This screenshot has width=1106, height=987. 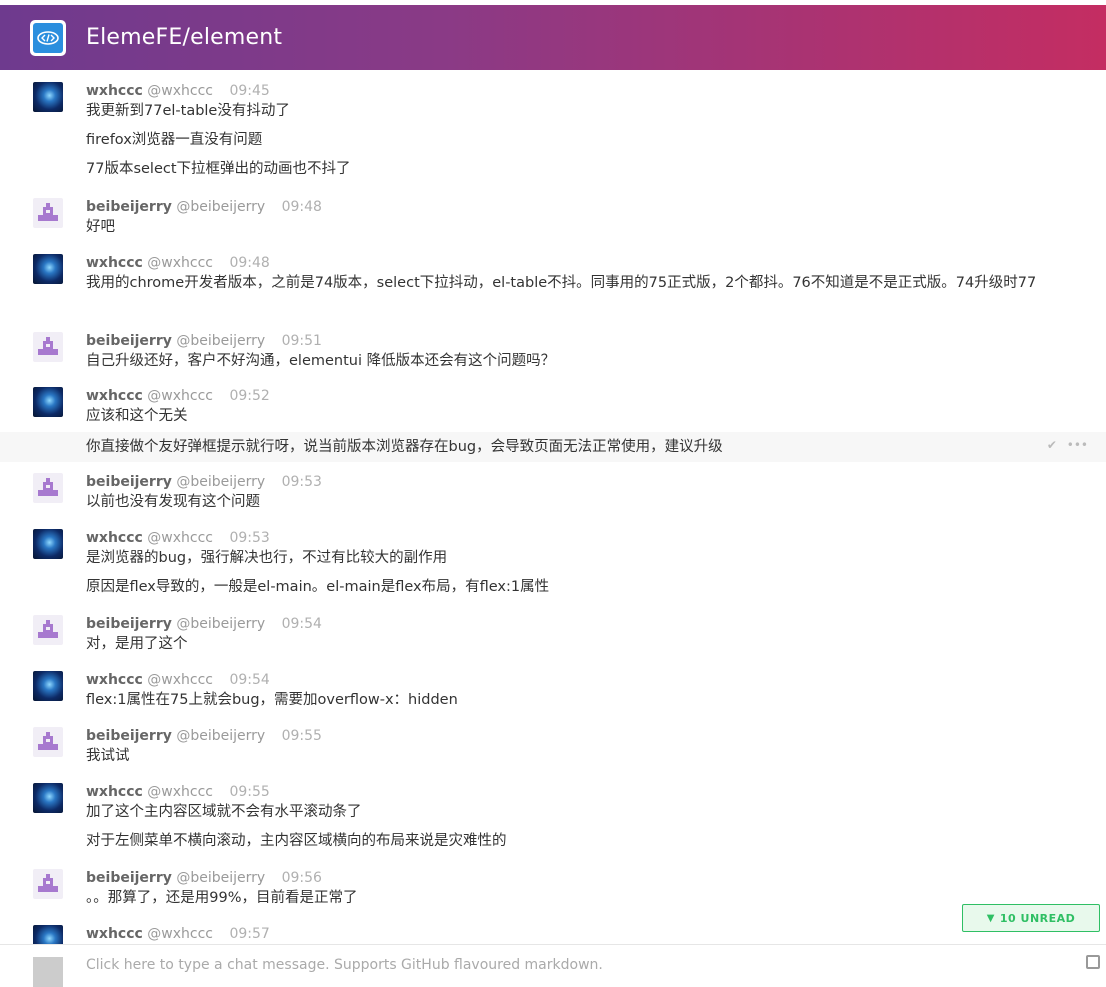 What do you see at coordinates (1052, 445) in the screenshot?
I see `check-icon: ✔` at bounding box center [1052, 445].